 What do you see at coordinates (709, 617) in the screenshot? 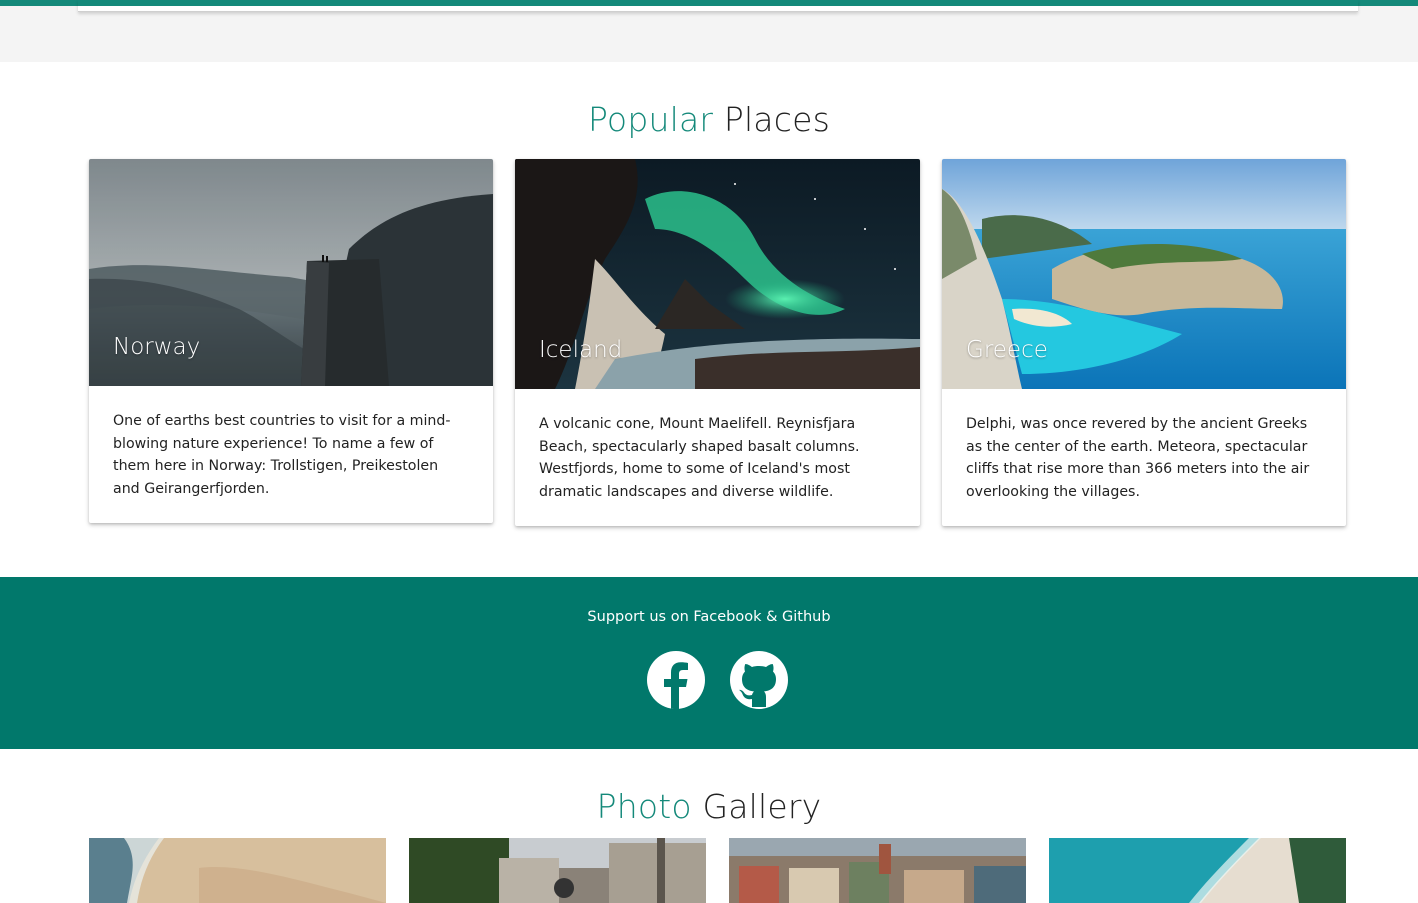
I see `footer-support-text: Support us on Facebook & Github` at bounding box center [709, 617].